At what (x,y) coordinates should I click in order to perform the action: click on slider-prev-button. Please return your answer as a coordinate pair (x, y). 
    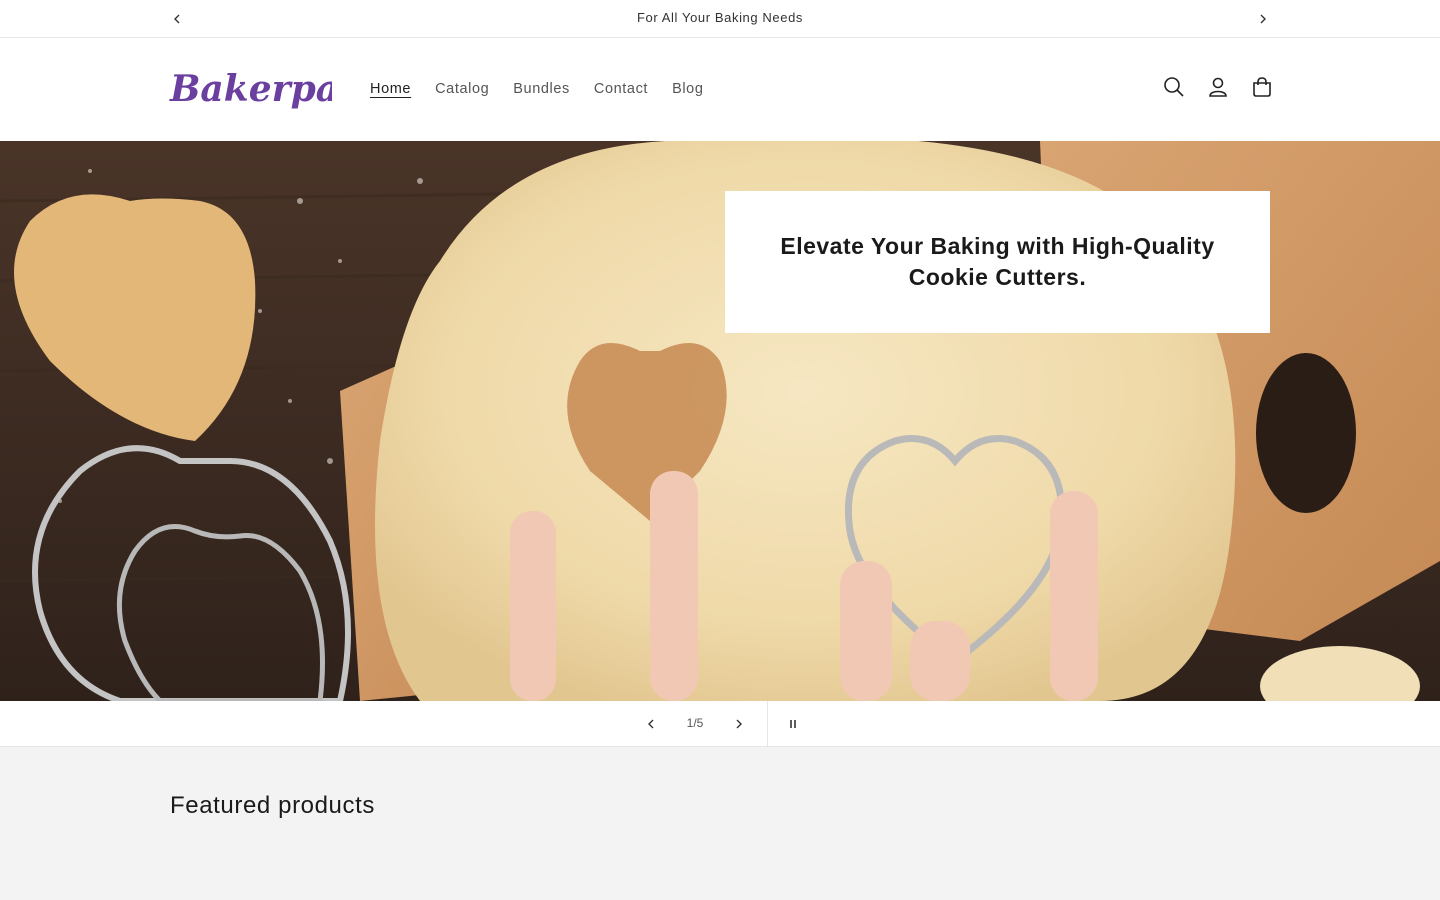
    Looking at the image, I should click on (651, 724).